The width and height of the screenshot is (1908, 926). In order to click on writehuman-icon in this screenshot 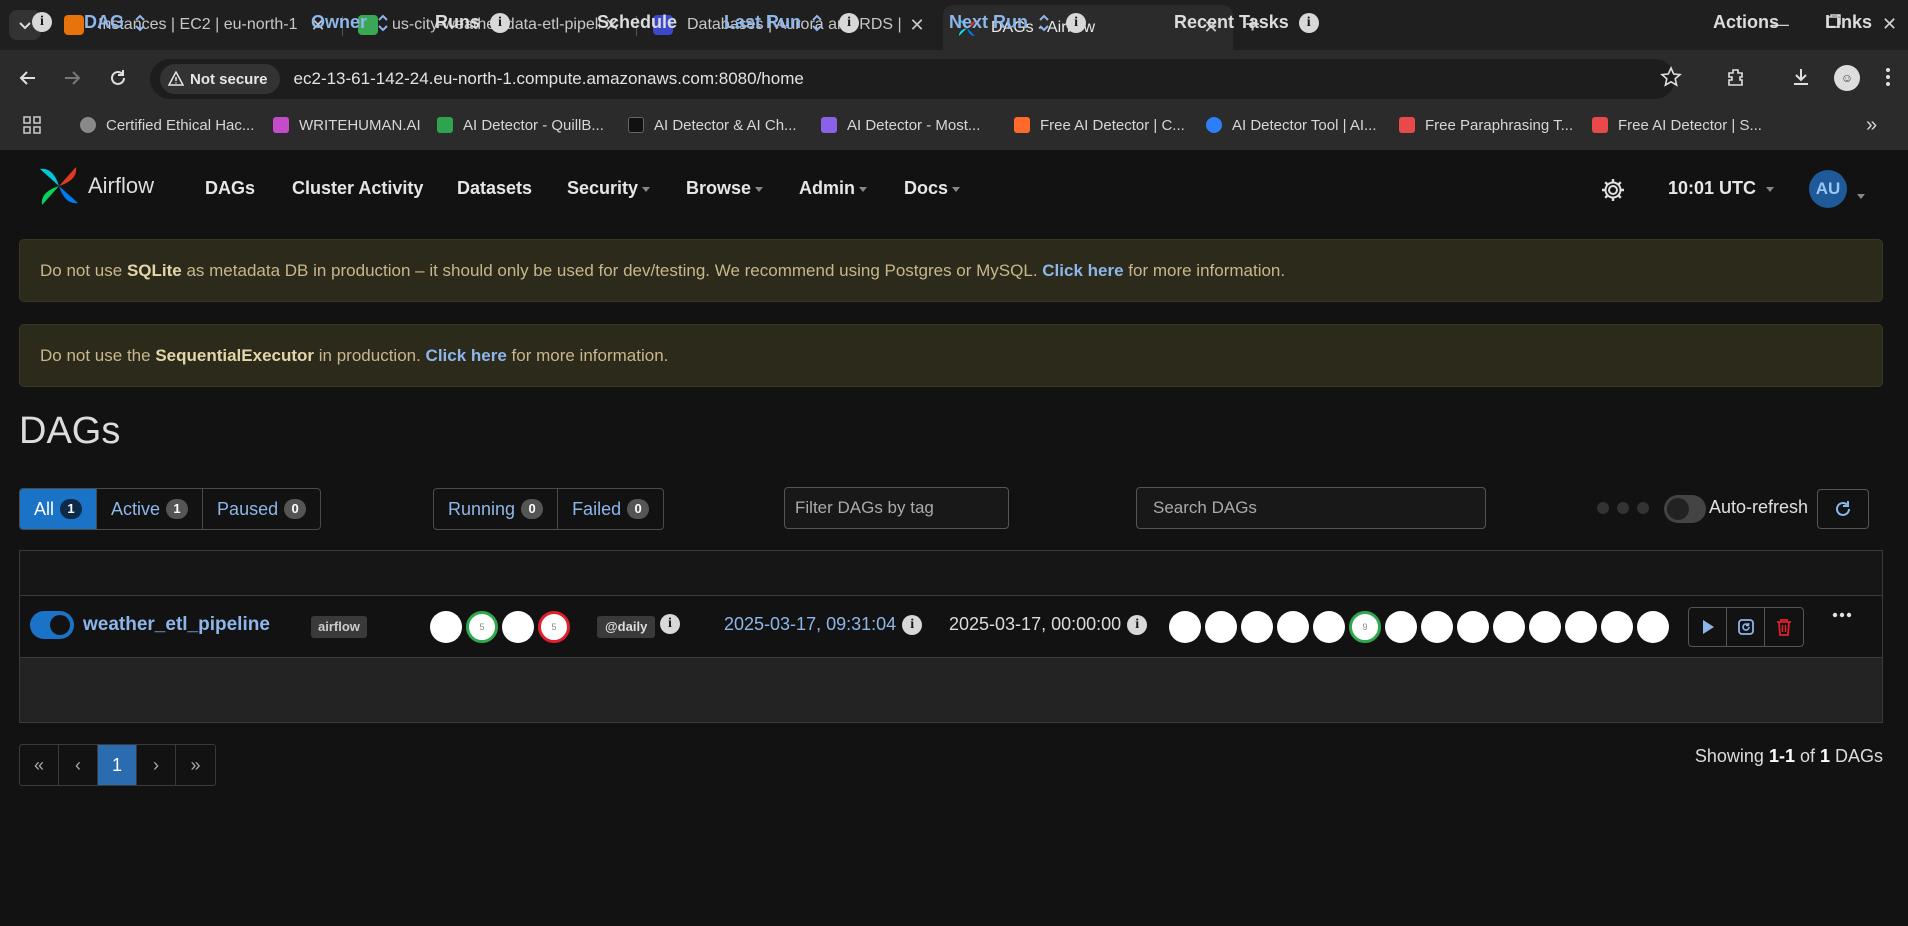, I will do `click(281, 125)`.